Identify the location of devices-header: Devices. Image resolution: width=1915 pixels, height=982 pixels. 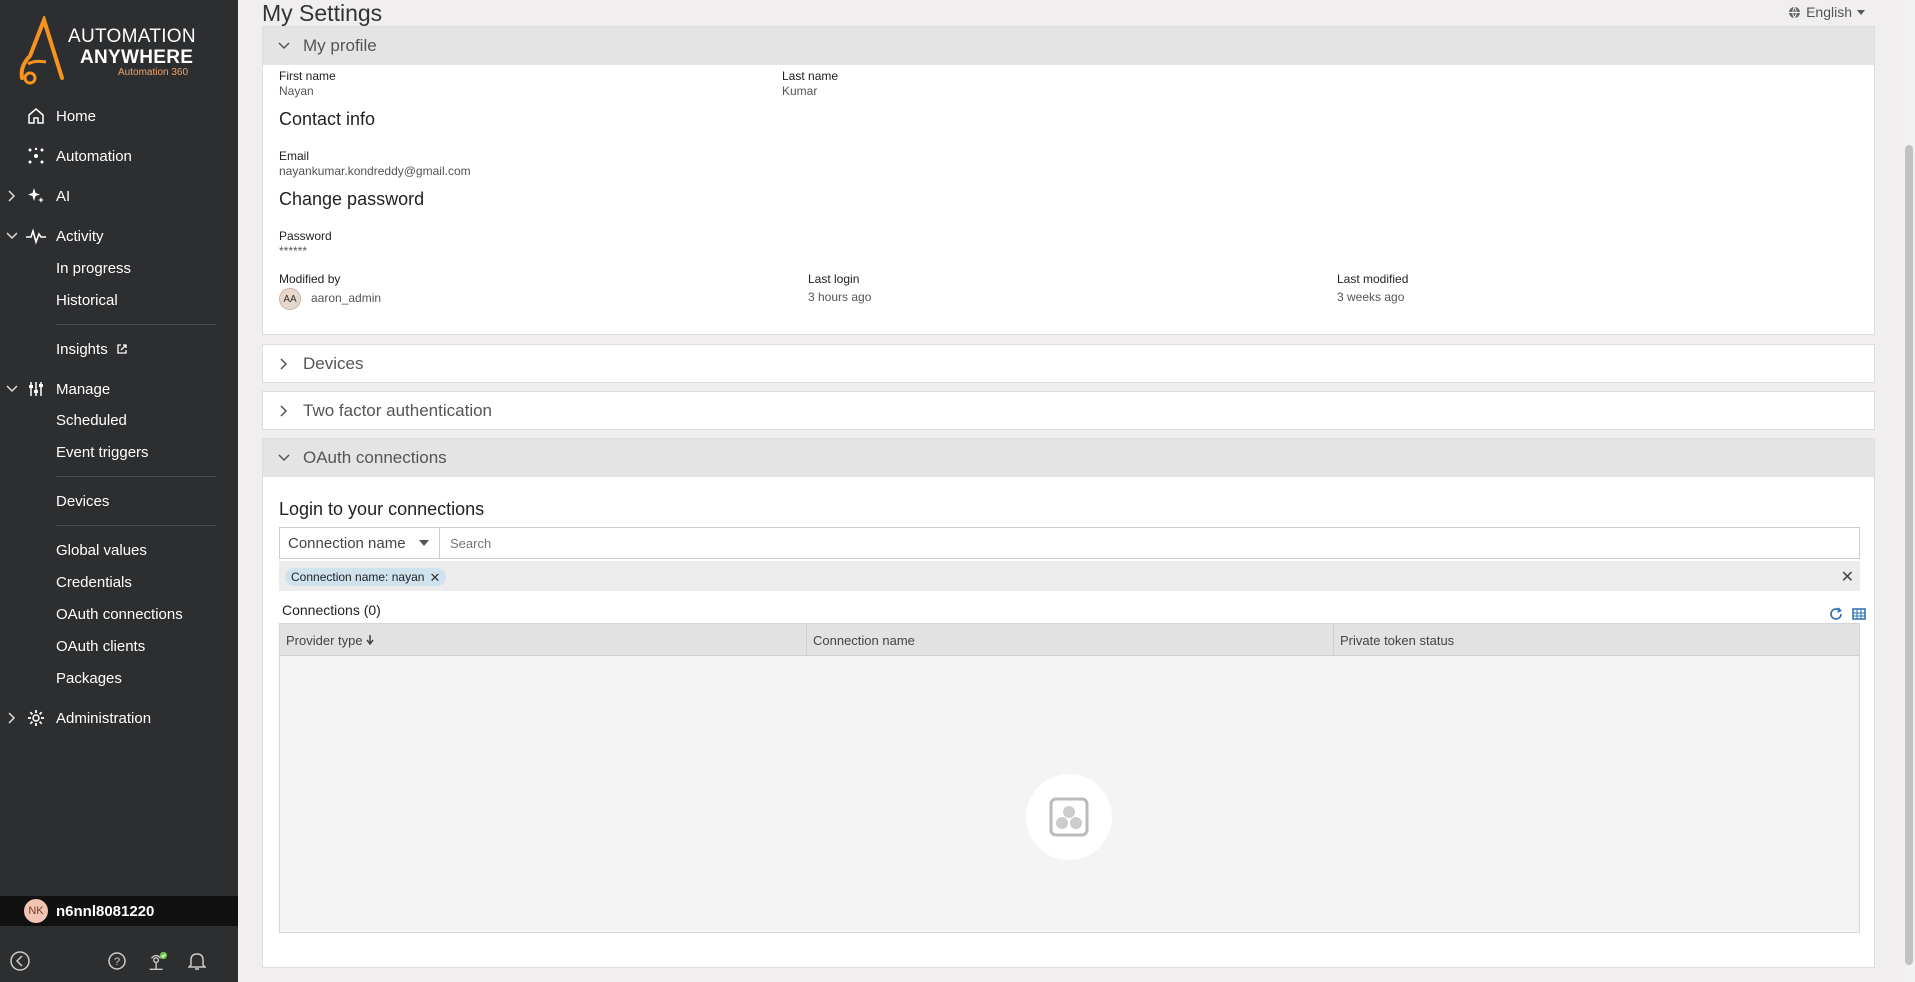
(1068, 364).